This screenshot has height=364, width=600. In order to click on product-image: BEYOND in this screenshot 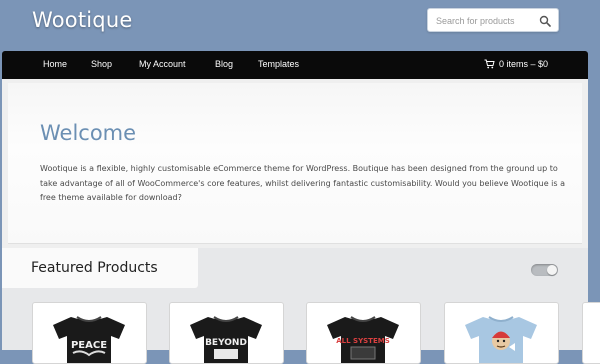, I will do `click(226, 339)`.